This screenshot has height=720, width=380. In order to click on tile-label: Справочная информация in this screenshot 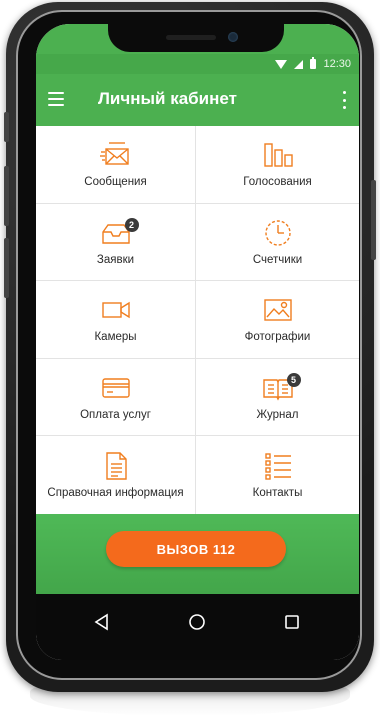, I will do `click(115, 493)`.